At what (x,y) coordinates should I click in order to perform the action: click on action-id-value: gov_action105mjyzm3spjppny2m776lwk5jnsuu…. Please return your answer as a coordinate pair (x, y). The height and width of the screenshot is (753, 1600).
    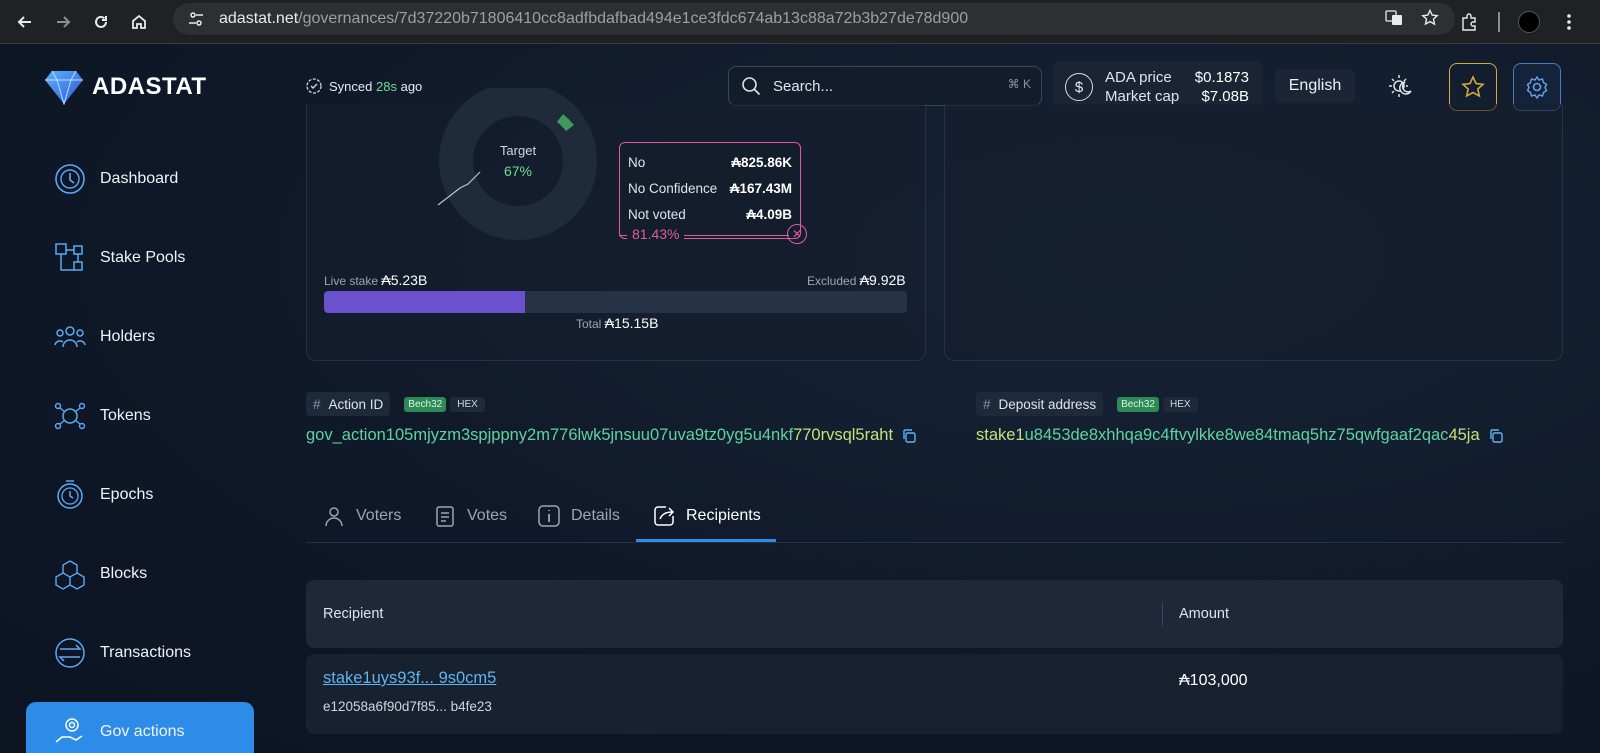
    Looking at the image, I should click on (611, 435).